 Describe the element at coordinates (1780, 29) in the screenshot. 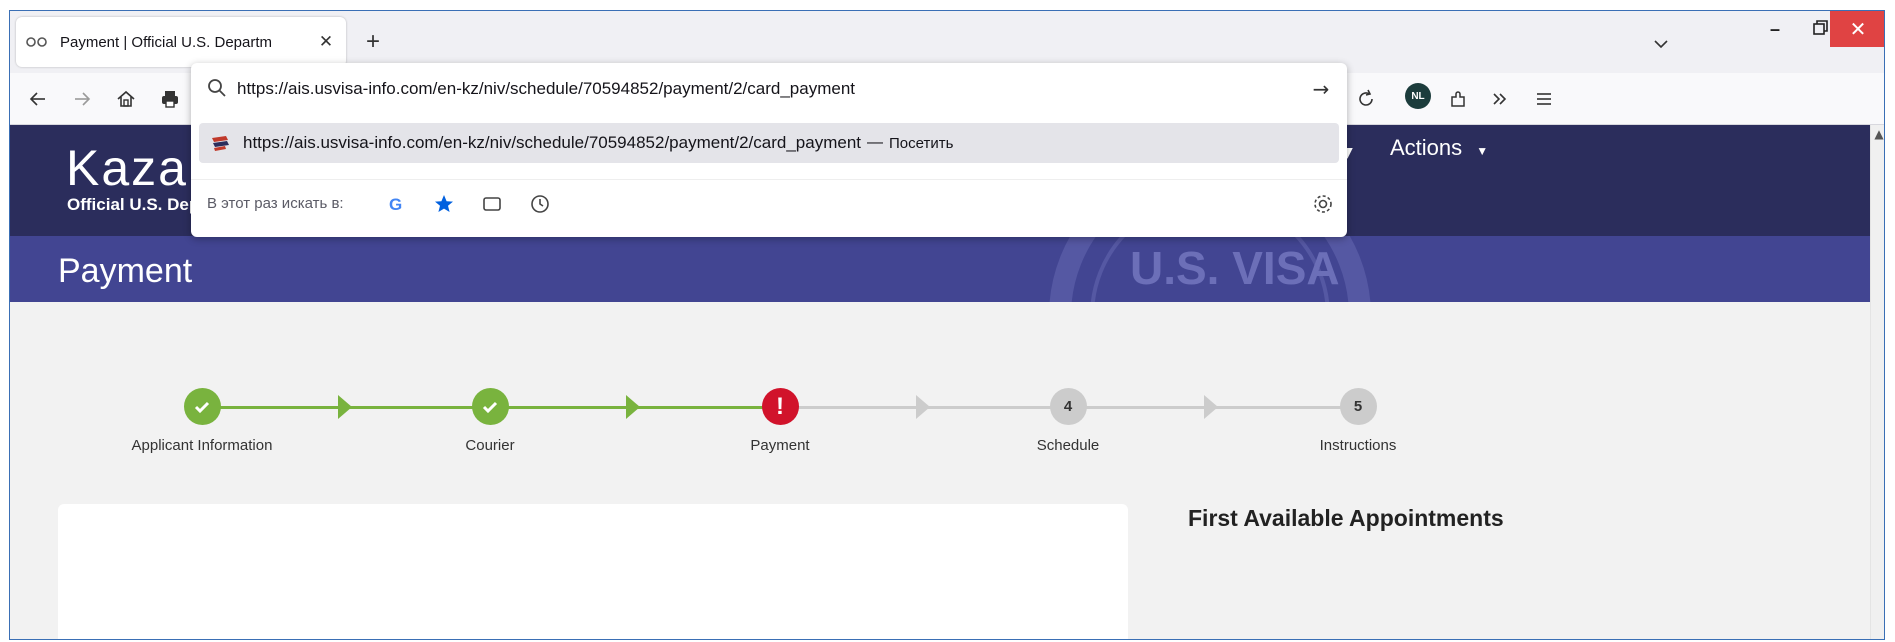

I see `window-minimize-button: –` at that location.